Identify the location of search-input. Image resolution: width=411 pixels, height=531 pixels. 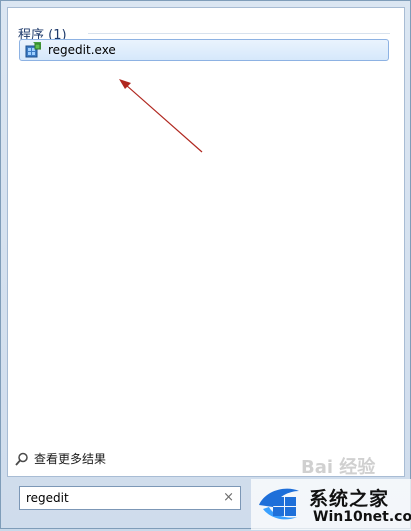
(119, 498).